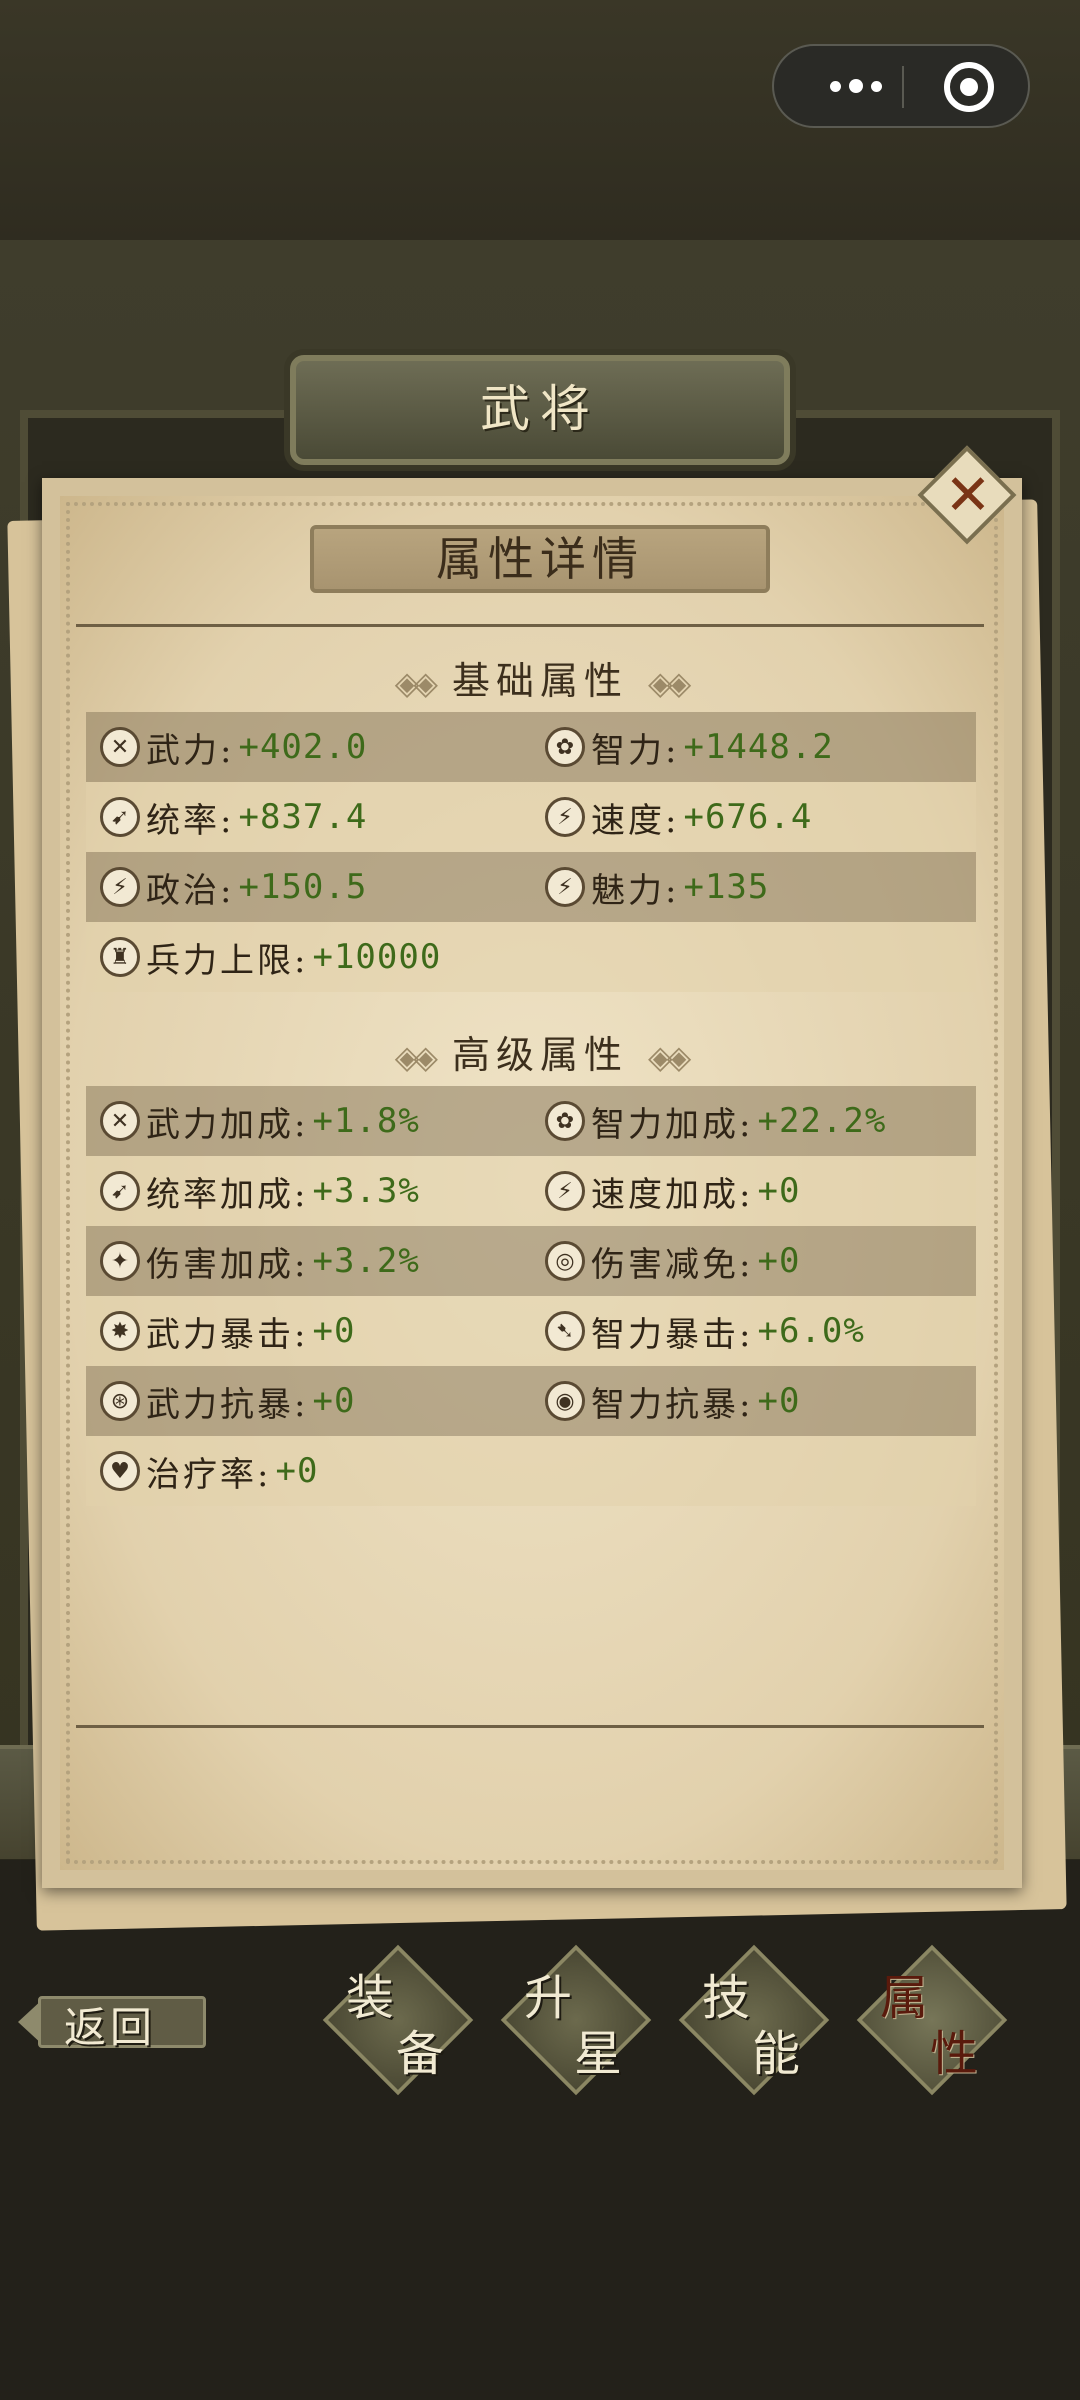 The image size is (1080, 2400). What do you see at coordinates (120, 1261) in the screenshot?
I see `attribute-icon: ✦` at bounding box center [120, 1261].